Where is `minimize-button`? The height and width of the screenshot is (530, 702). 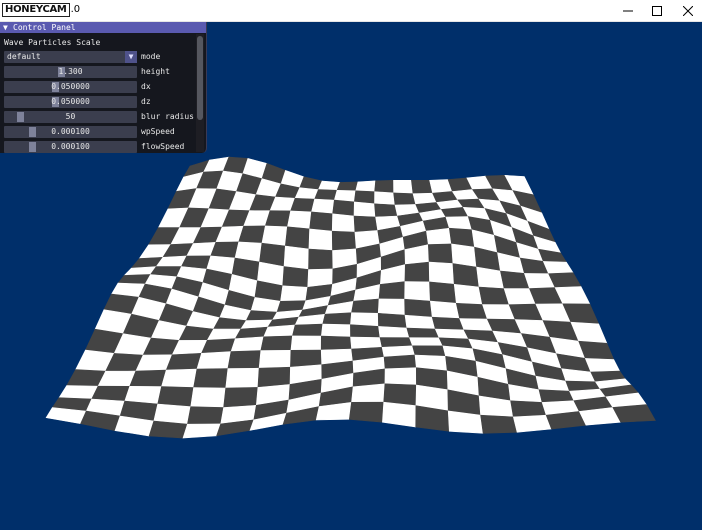 minimize-button is located at coordinates (628, 10).